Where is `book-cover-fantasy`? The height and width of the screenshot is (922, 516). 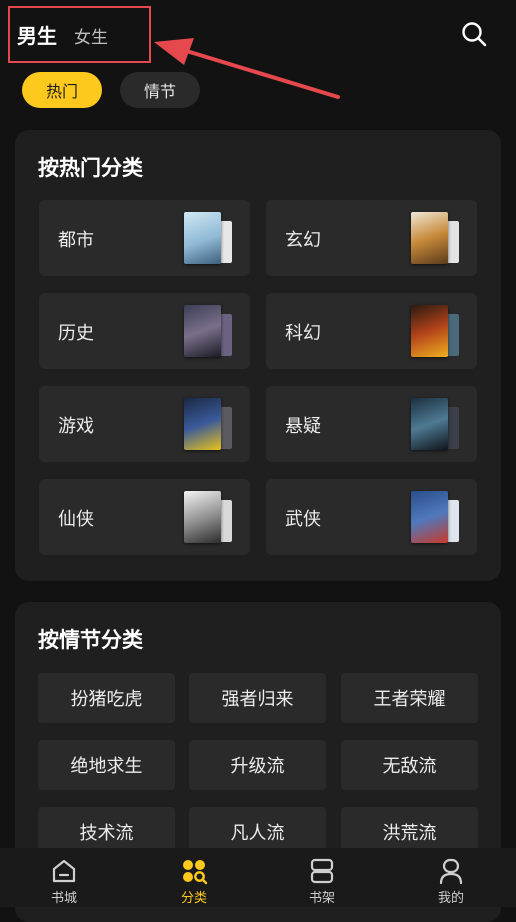
book-cover-fantasy is located at coordinates (435, 238).